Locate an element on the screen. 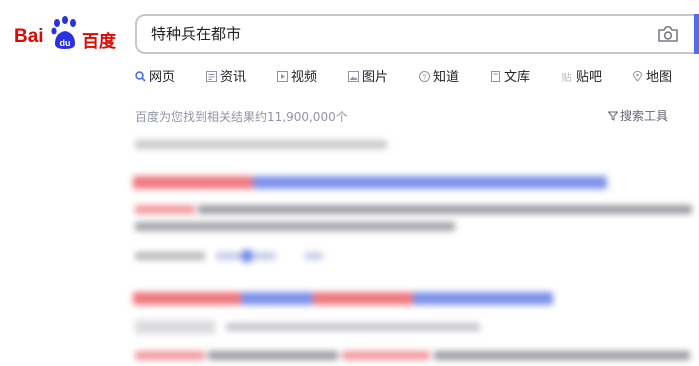 Image resolution: width=699 pixels, height=366 pixels. tieba-icon: 贴 is located at coordinates (567, 76).